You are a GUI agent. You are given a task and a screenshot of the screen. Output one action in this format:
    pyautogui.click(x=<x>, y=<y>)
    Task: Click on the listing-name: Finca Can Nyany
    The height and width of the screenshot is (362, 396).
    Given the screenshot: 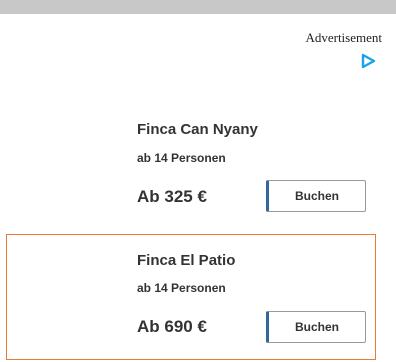 What is the action you would take?
    pyautogui.click(x=197, y=129)
    